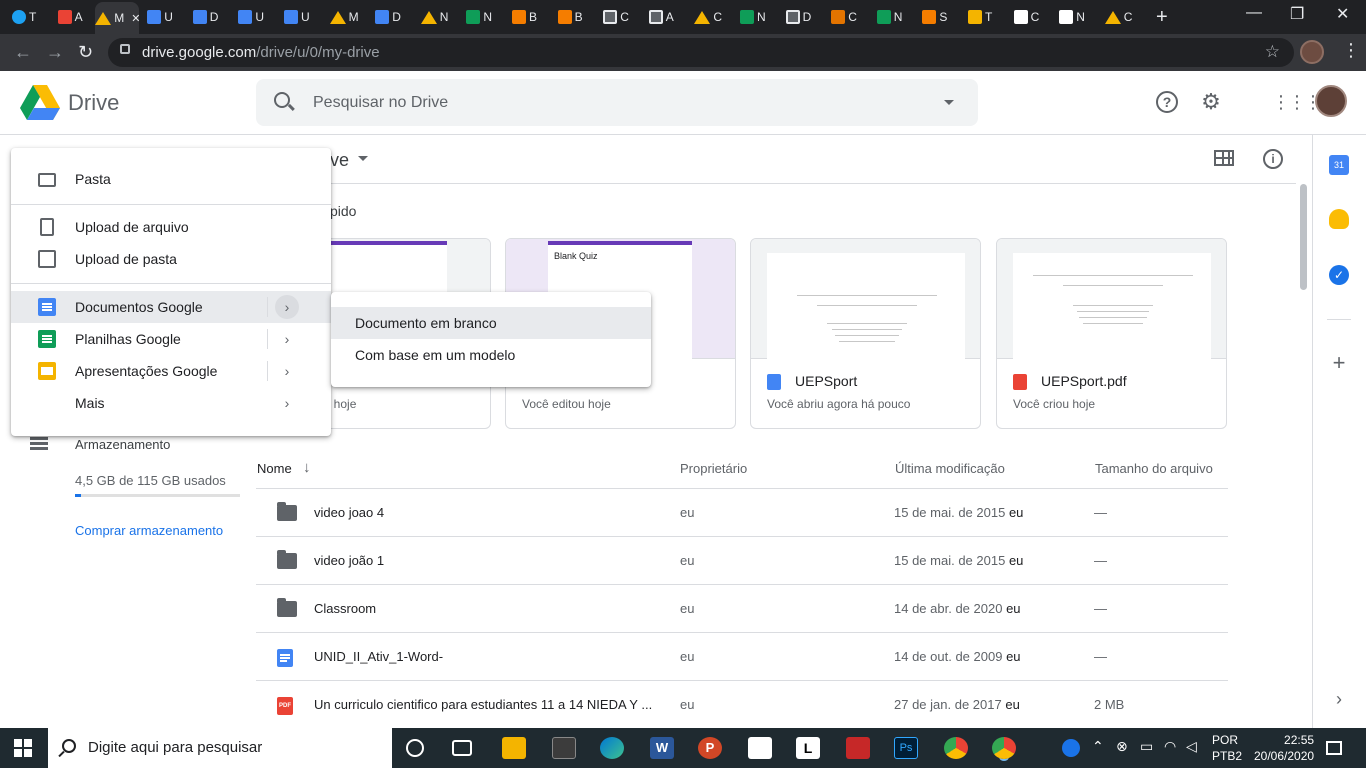 Image resolution: width=1366 pixels, height=768 pixels. I want to click on table-row: Classroom eu 14 de abr. de 2020 eu —, so click(742, 609).